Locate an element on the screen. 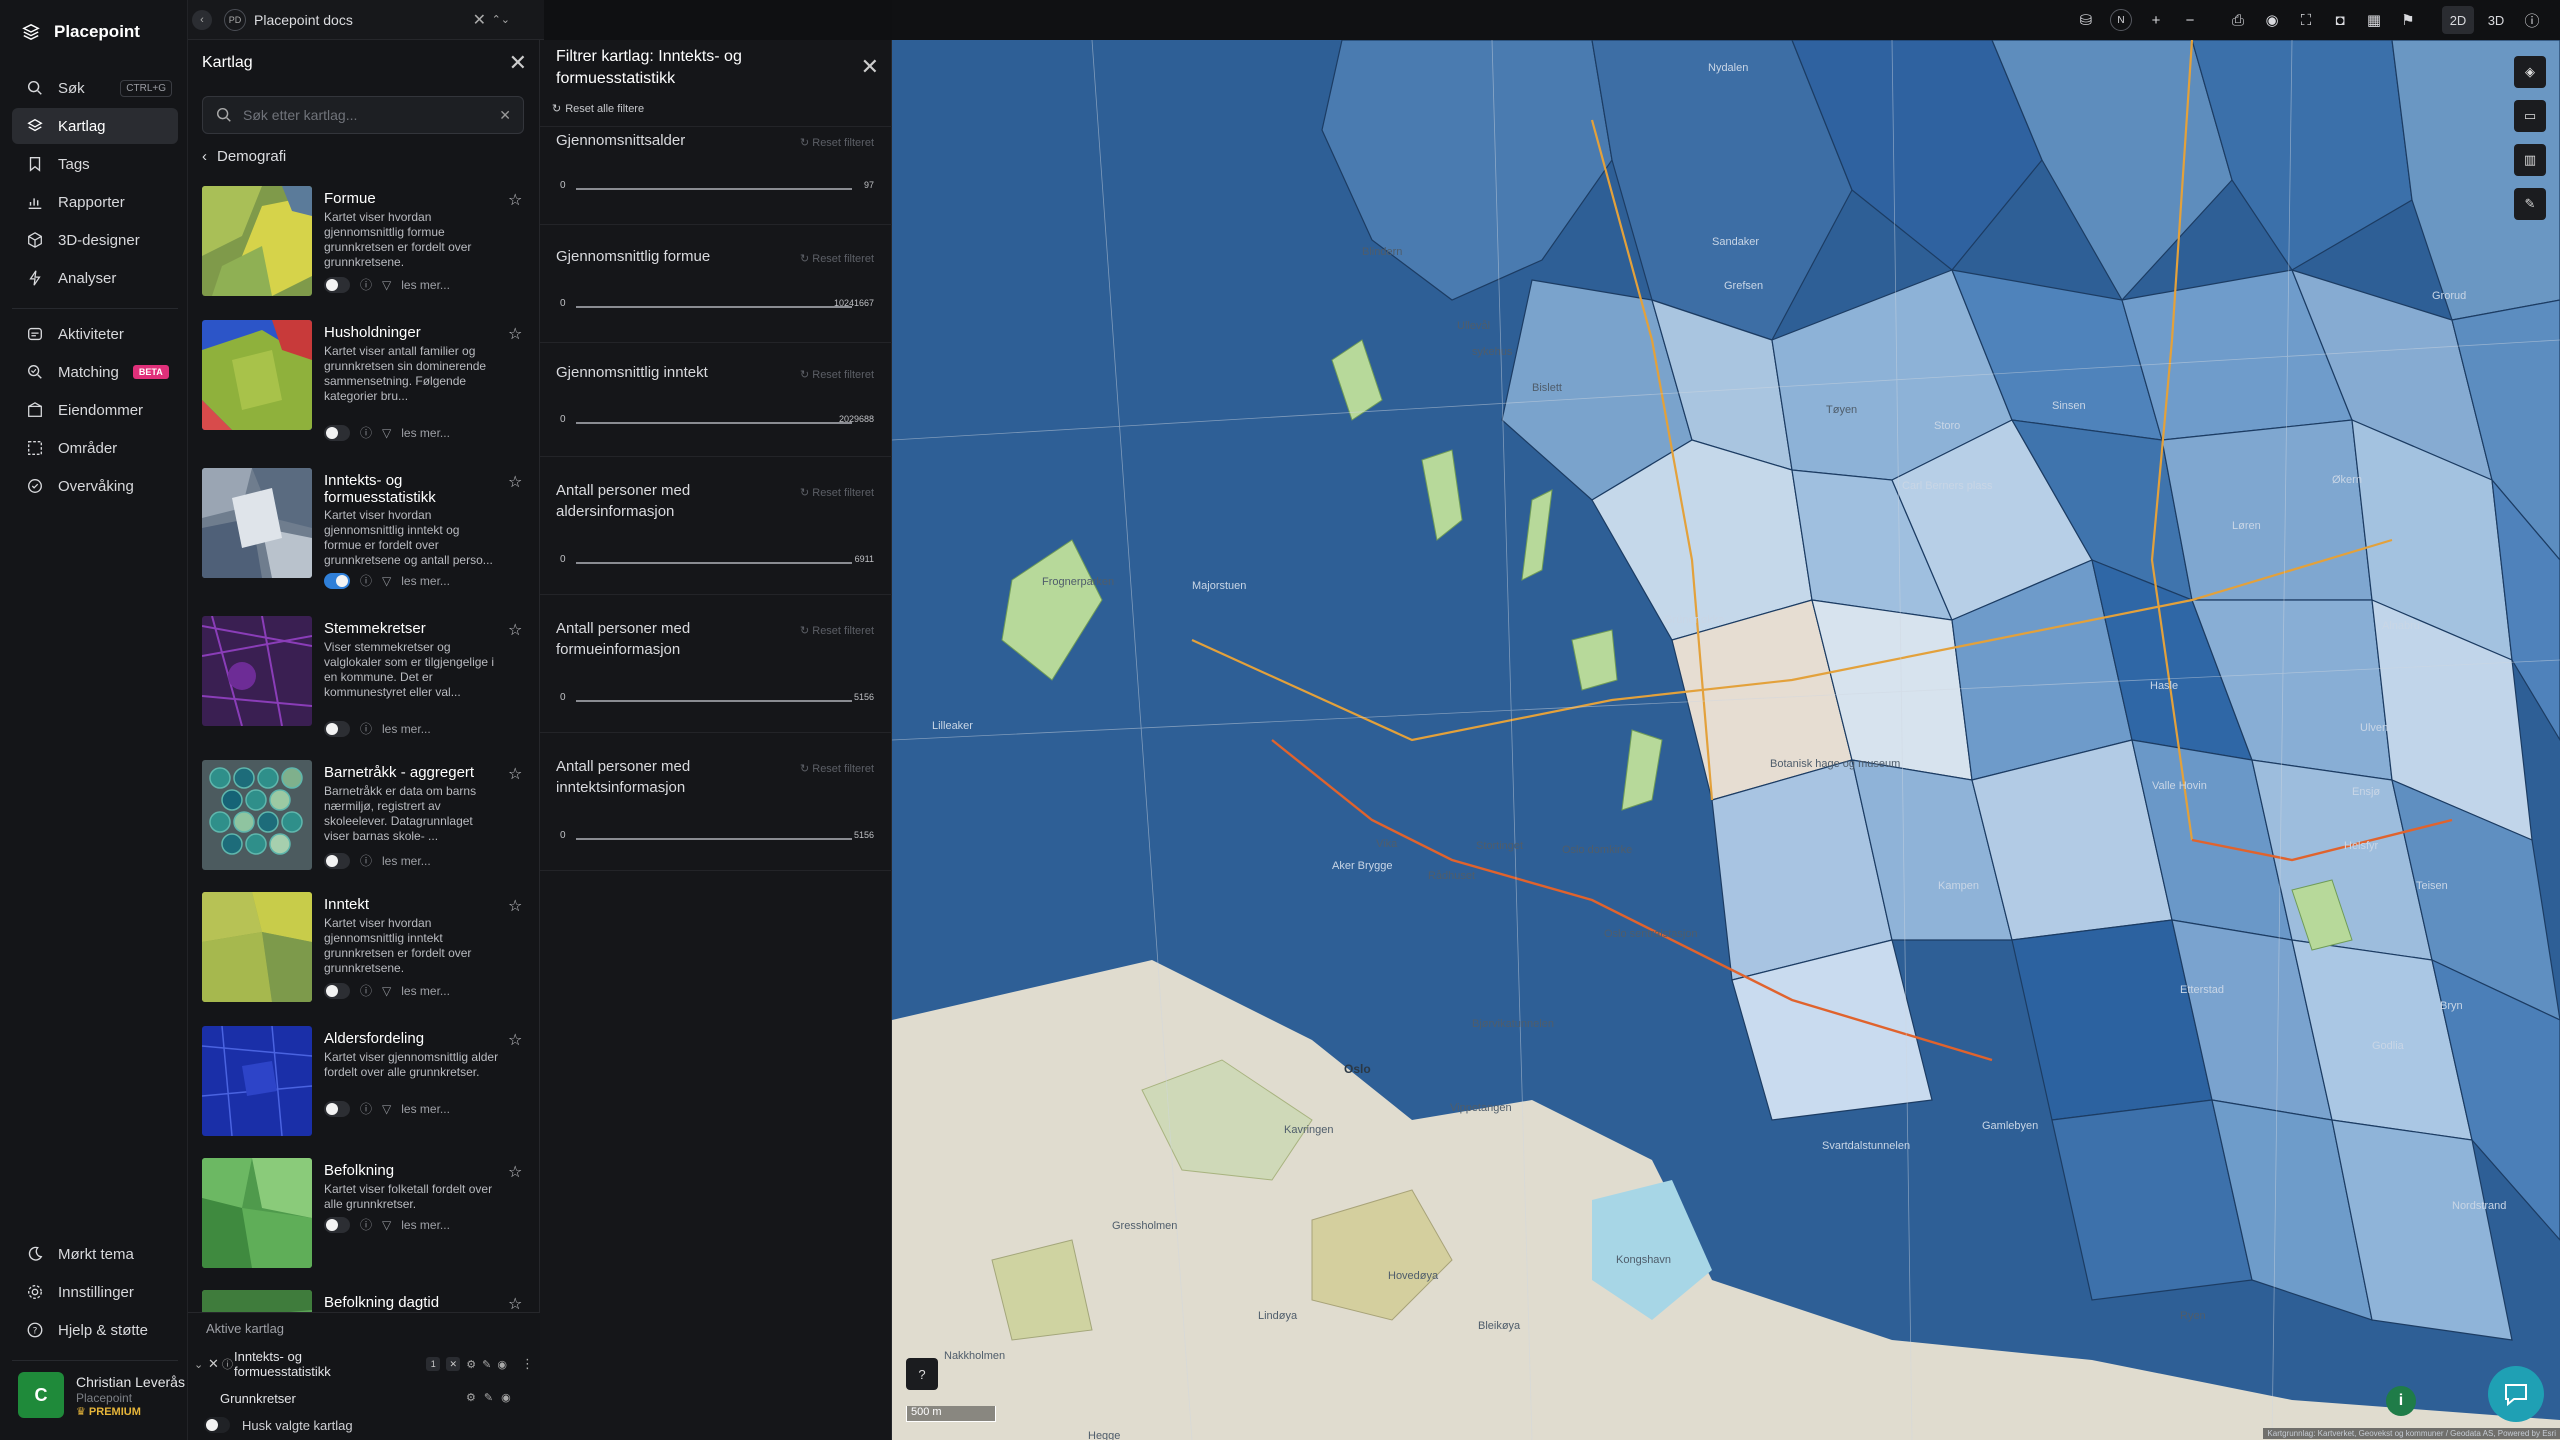  chat-button is located at coordinates (2516, 1394).